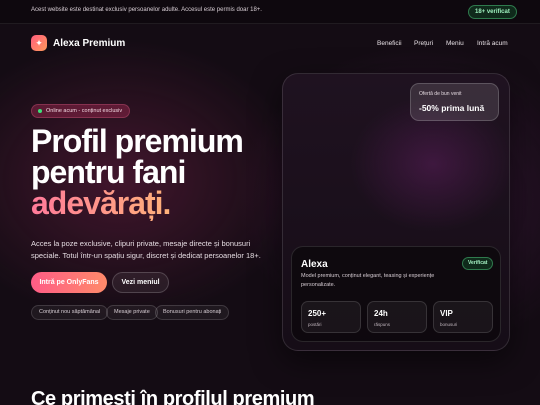 This screenshot has height=405, width=540. Describe the element at coordinates (389, 43) in the screenshot. I see `nav-link-beneficii: Beneficii` at that location.